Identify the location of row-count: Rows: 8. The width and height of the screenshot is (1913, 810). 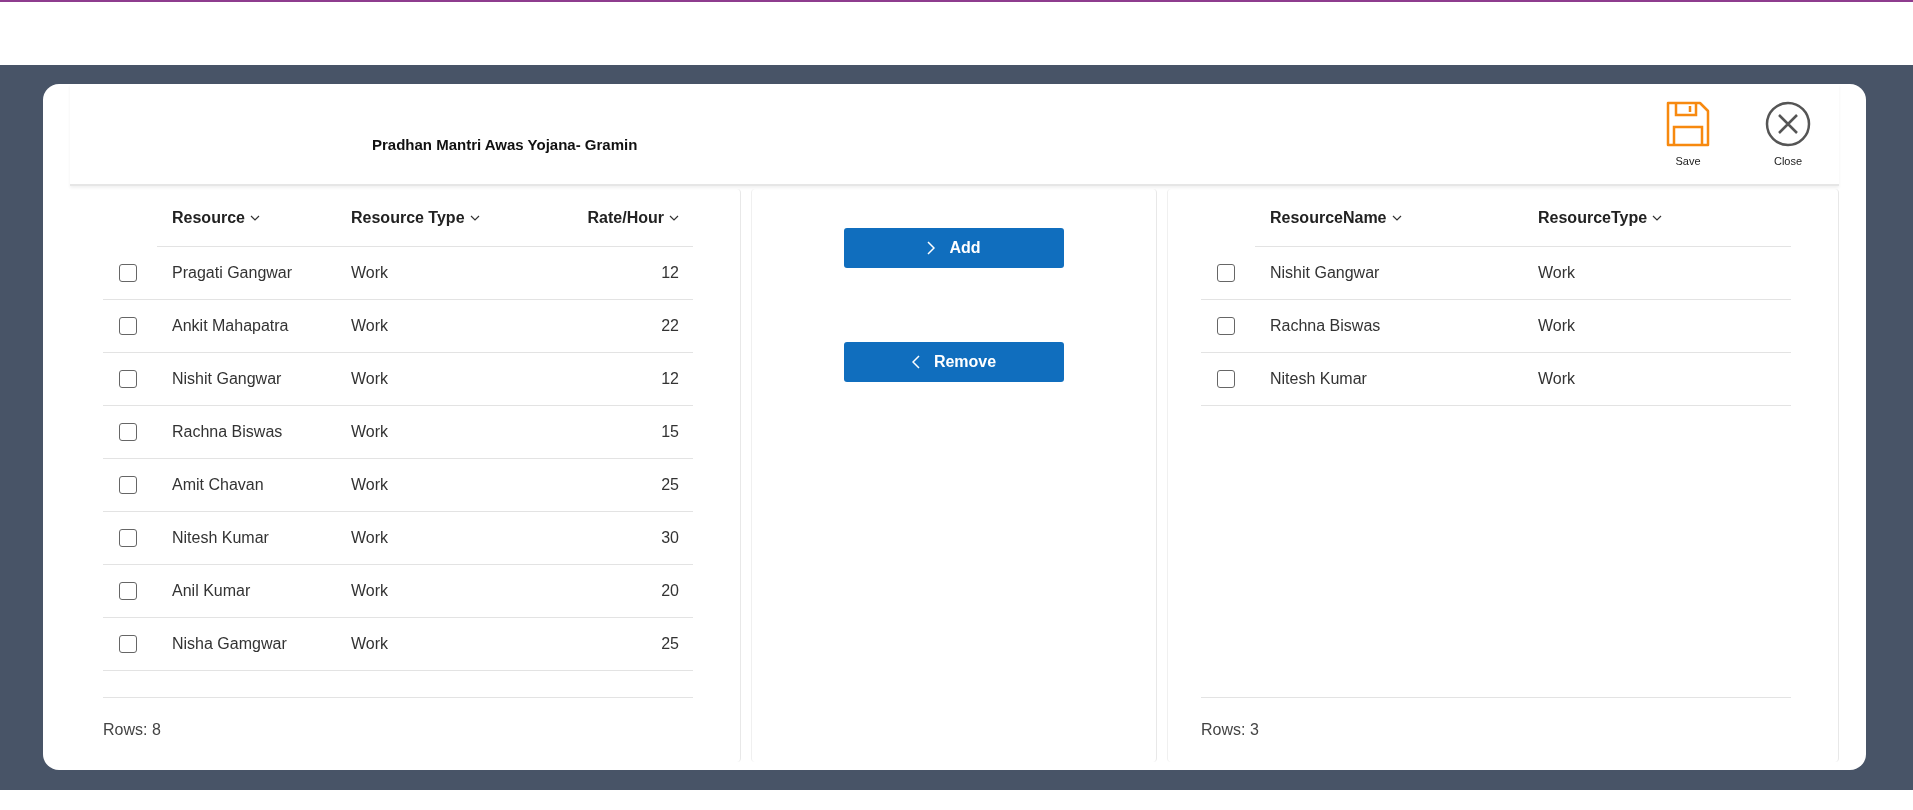
(132, 730).